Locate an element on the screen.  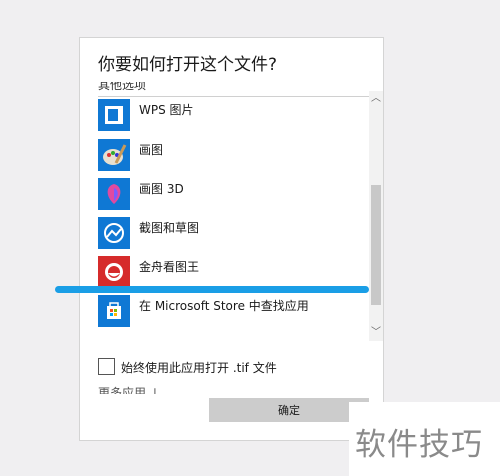
paint-icon is located at coordinates (114, 155).